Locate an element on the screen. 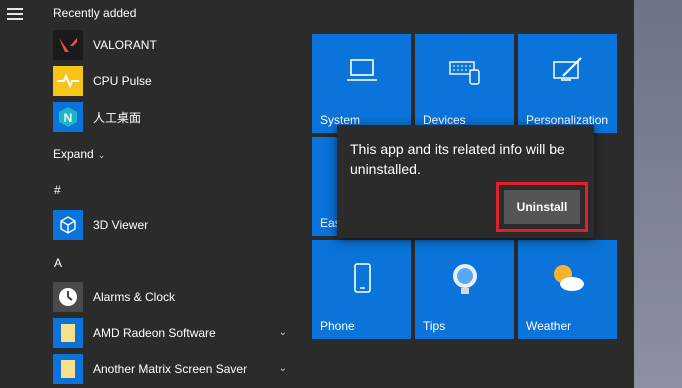 The image size is (682, 388). desktop-background is located at coordinates (658, 194).